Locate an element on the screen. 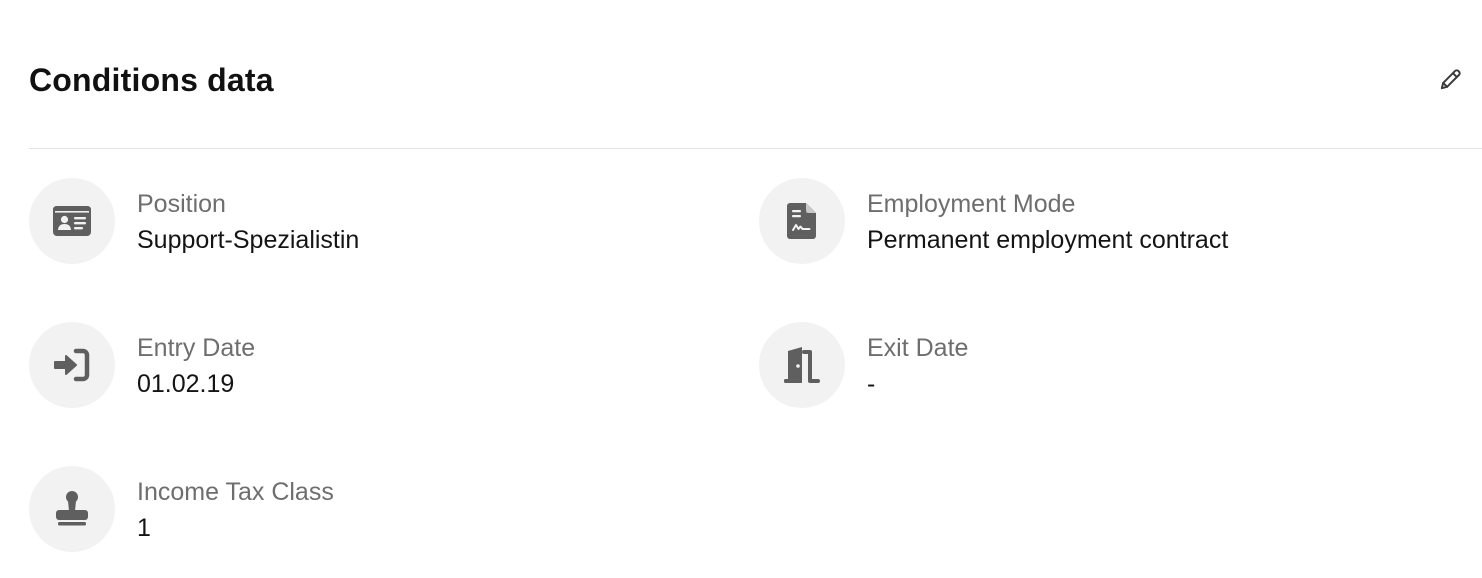  field-income-tax-class: Income Tax Class 1 is located at coordinates (369, 510).